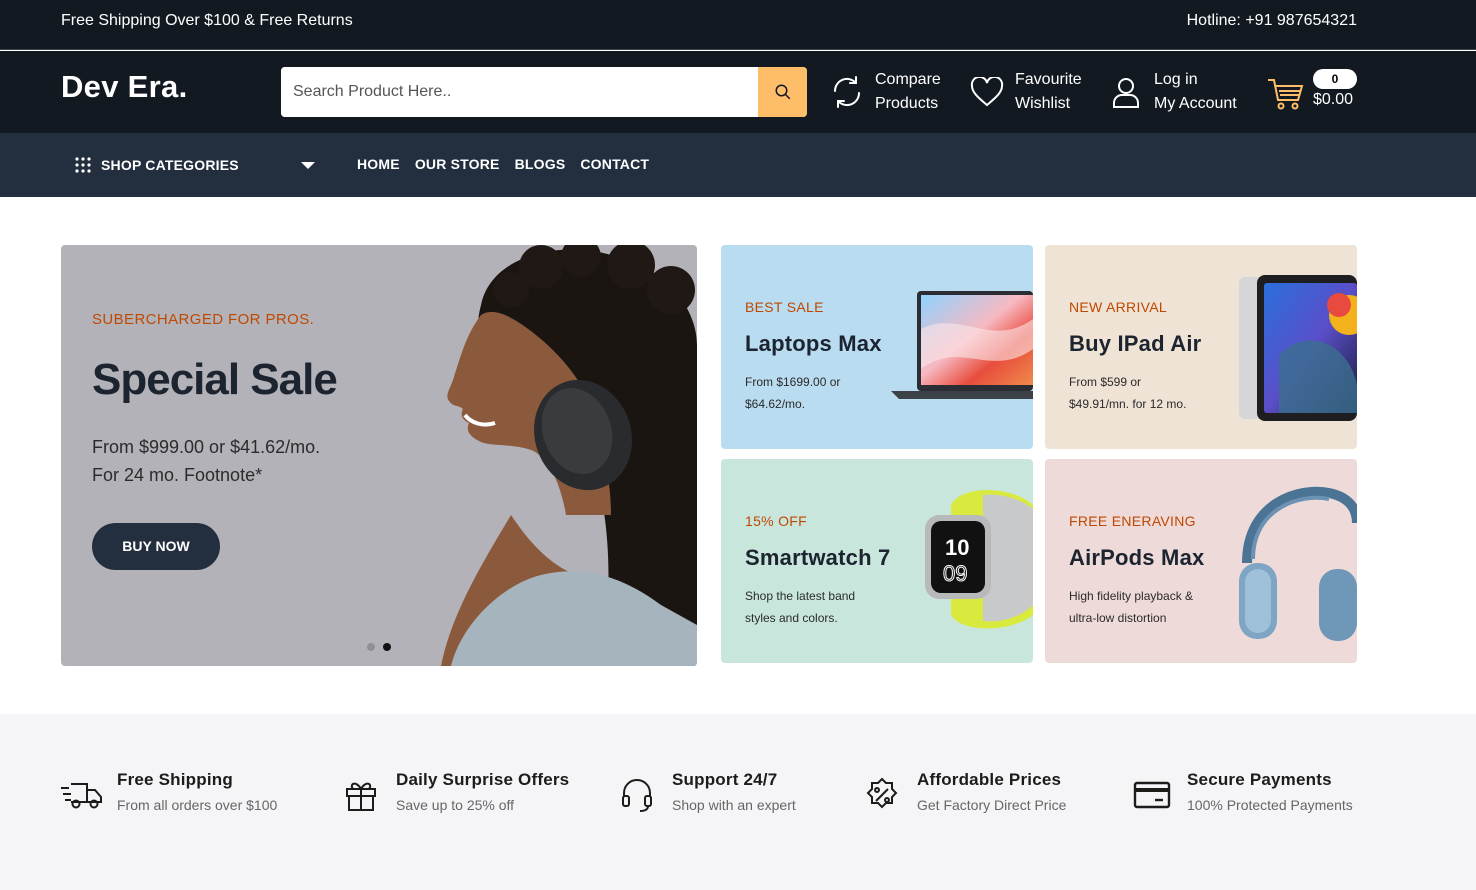 The width and height of the screenshot is (1476, 890). Describe the element at coordinates (1333, 99) in the screenshot. I see `cart-total: $0.00` at that location.